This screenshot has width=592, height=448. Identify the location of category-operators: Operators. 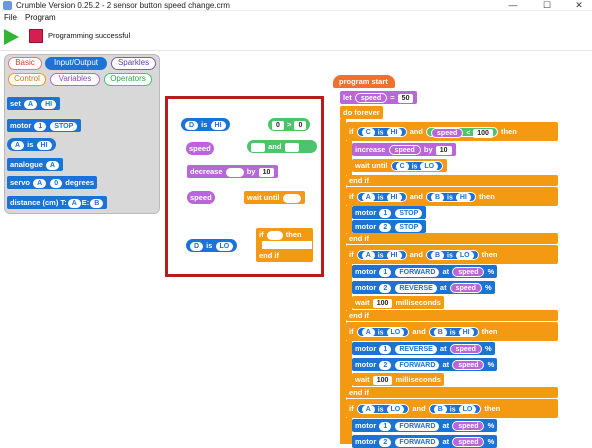
(128, 79).